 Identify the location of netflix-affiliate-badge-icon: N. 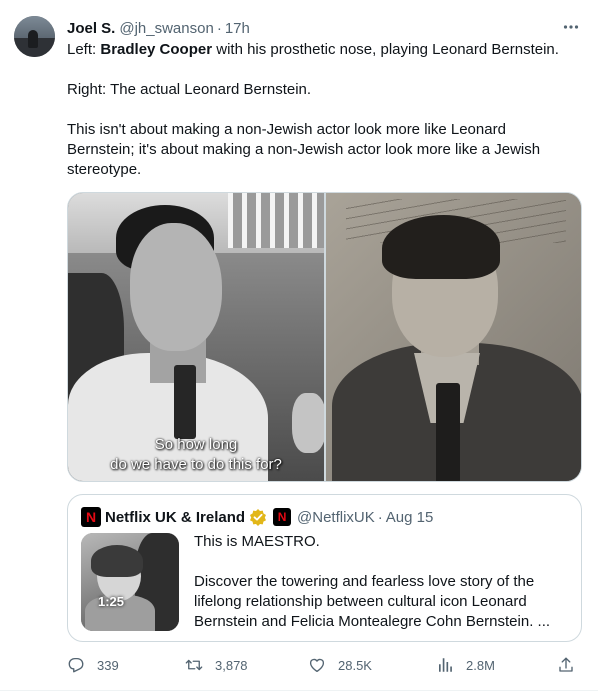
(282, 517).